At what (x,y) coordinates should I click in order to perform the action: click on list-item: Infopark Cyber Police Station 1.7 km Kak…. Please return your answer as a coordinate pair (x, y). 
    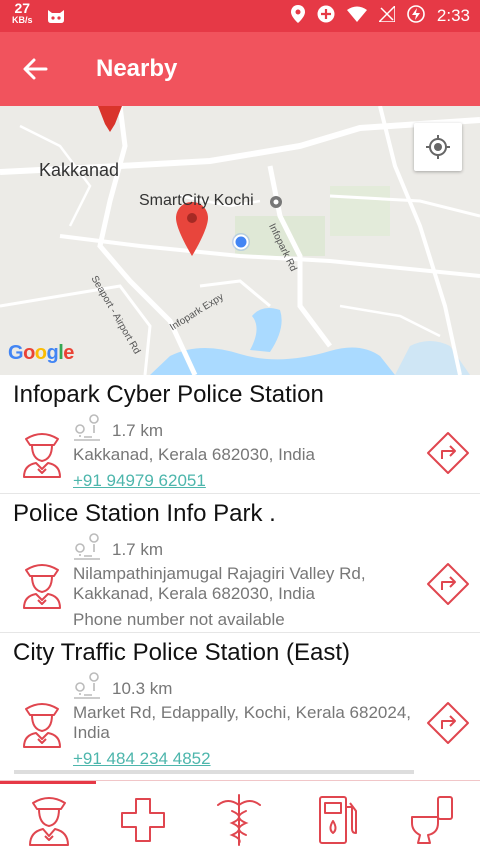
    Looking at the image, I should click on (240, 434).